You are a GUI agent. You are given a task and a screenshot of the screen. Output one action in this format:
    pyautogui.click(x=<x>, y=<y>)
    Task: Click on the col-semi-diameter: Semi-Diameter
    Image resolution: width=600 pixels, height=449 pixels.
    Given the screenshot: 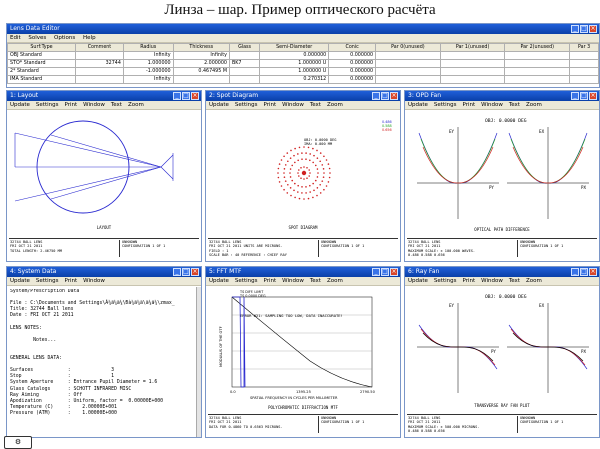 What is the action you would take?
    pyautogui.click(x=294, y=47)
    